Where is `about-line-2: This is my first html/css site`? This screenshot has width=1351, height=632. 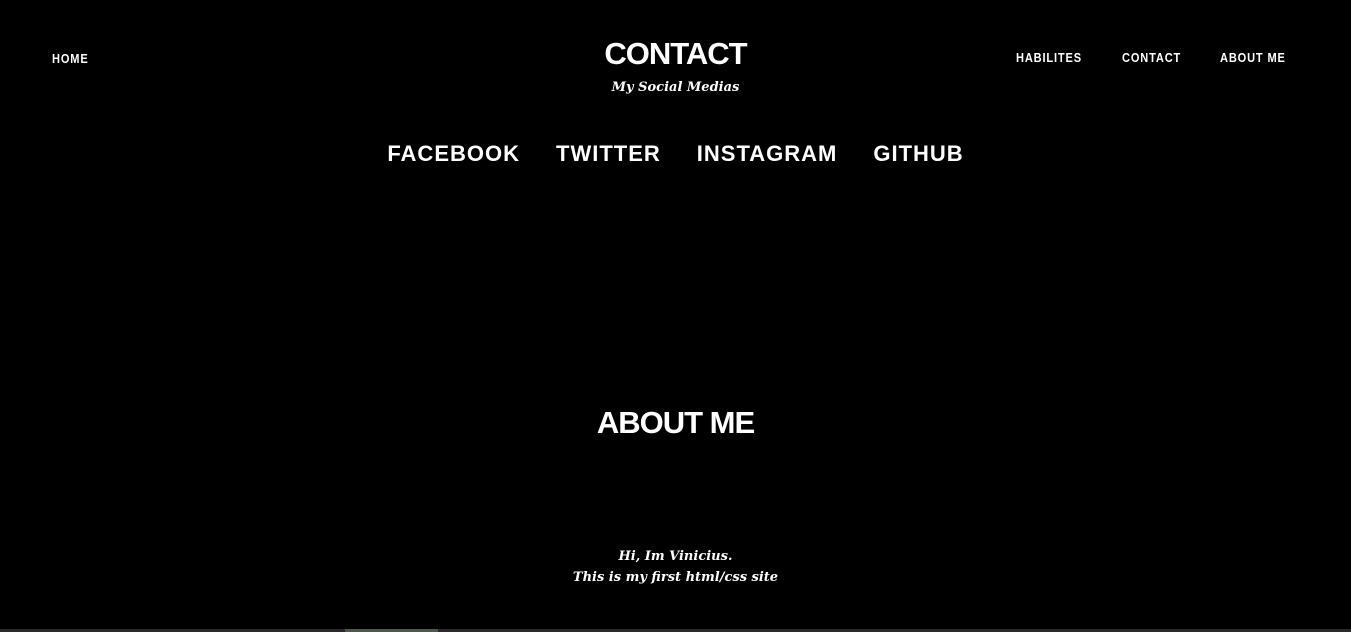
about-line-2: This is my first html/css site is located at coordinates (675, 577).